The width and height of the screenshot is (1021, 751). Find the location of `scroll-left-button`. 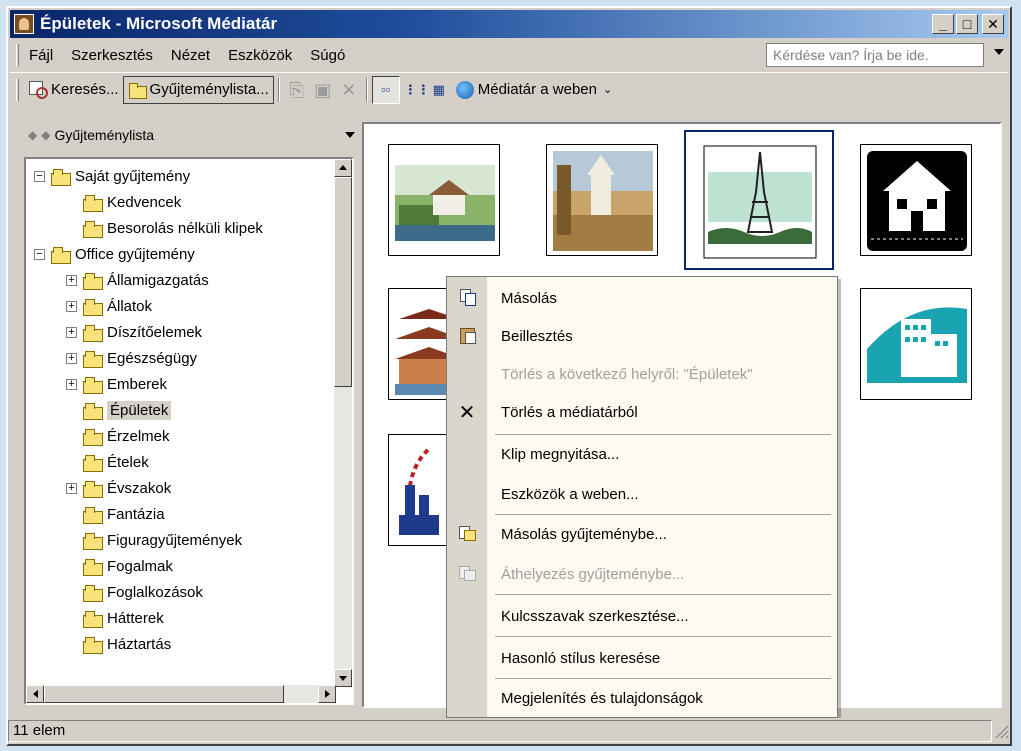

scroll-left-button is located at coordinates (35, 694).